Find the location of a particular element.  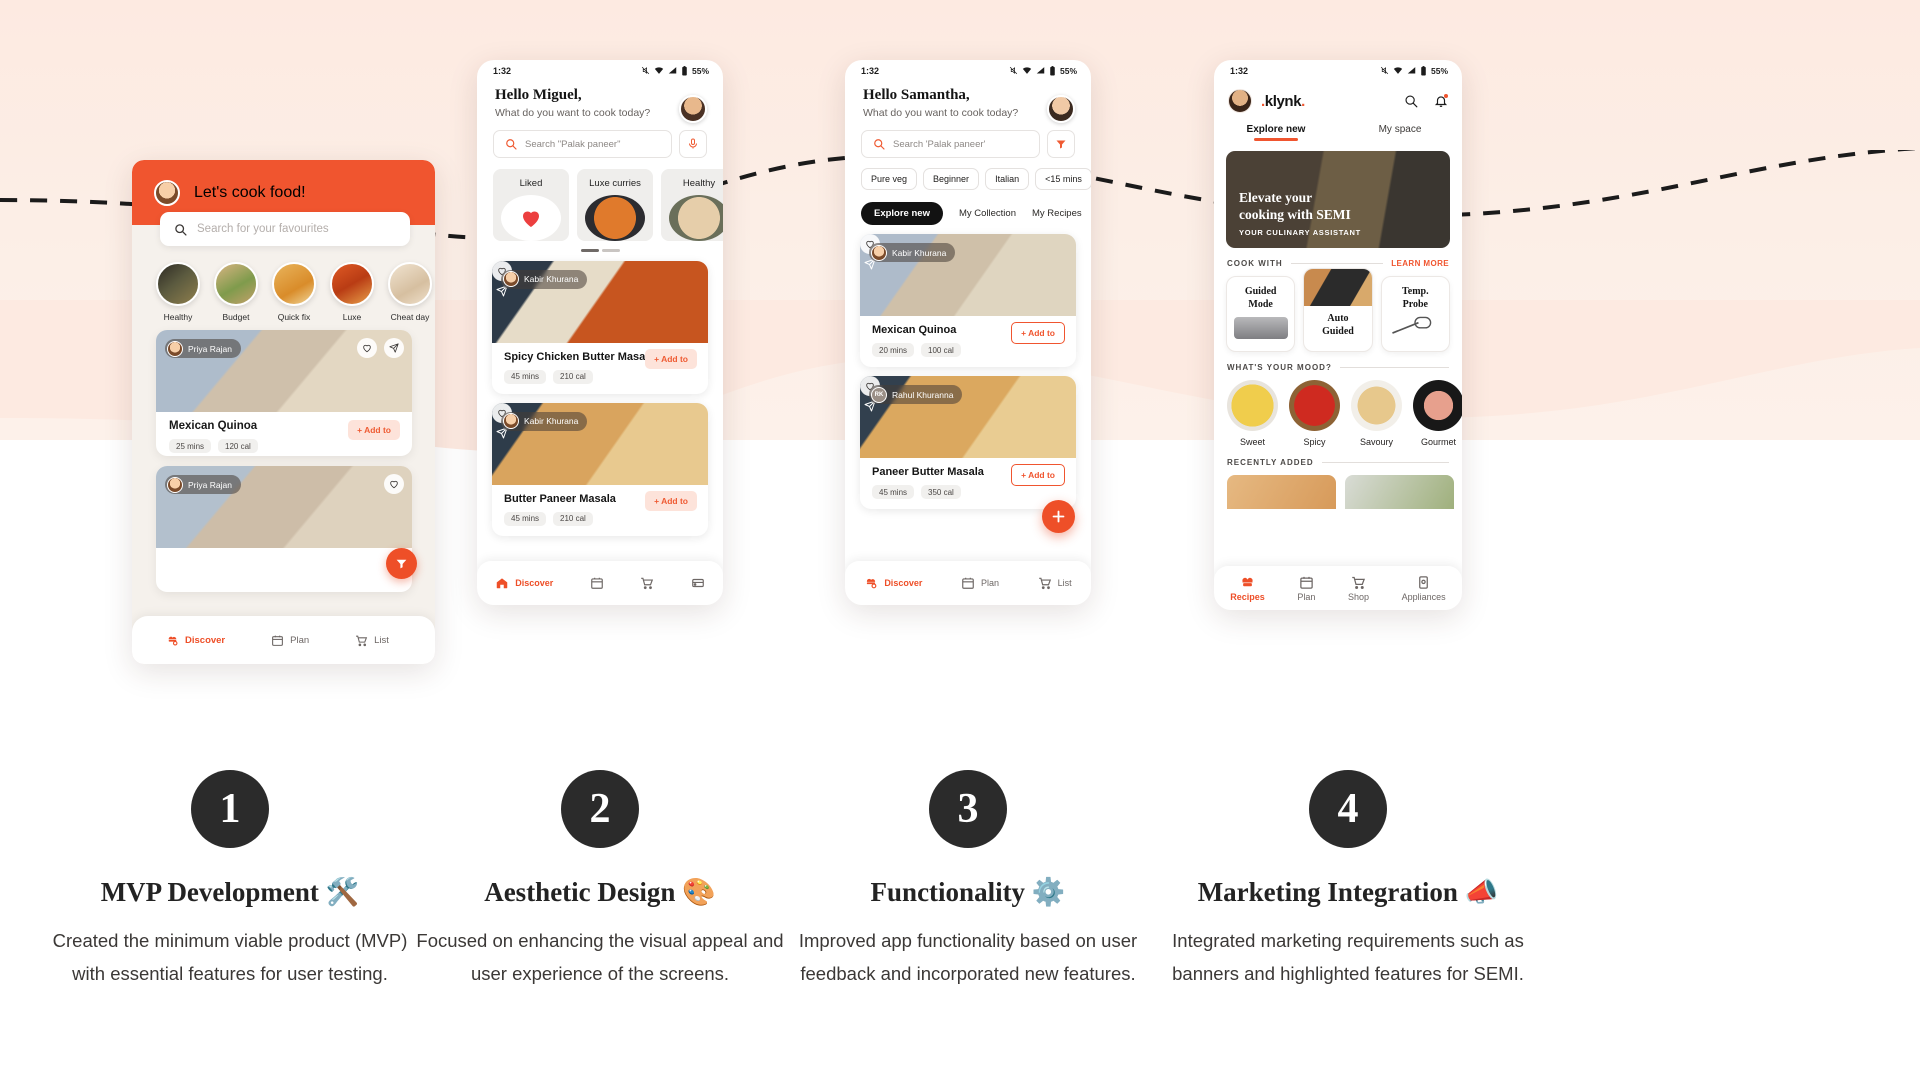

mic-button is located at coordinates (693, 144).